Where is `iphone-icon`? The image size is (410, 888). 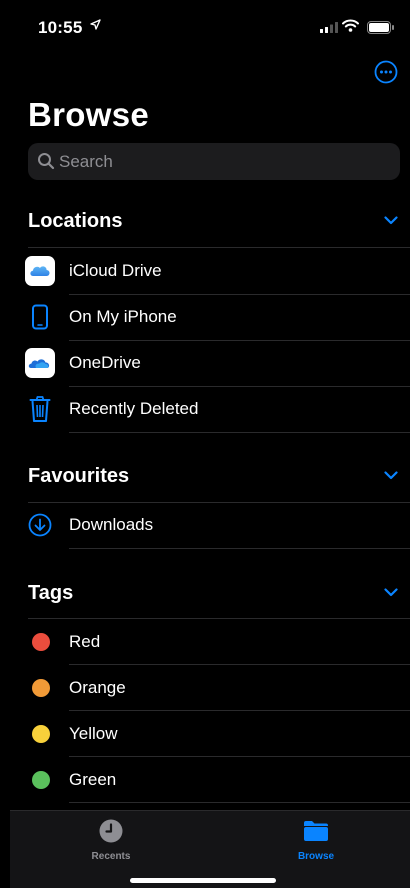
iphone-icon is located at coordinates (40, 317).